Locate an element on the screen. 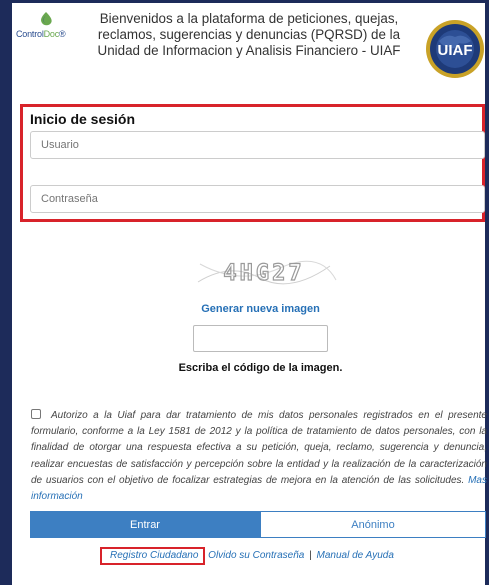  captcha-image: 4HG27 is located at coordinates (264, 272).